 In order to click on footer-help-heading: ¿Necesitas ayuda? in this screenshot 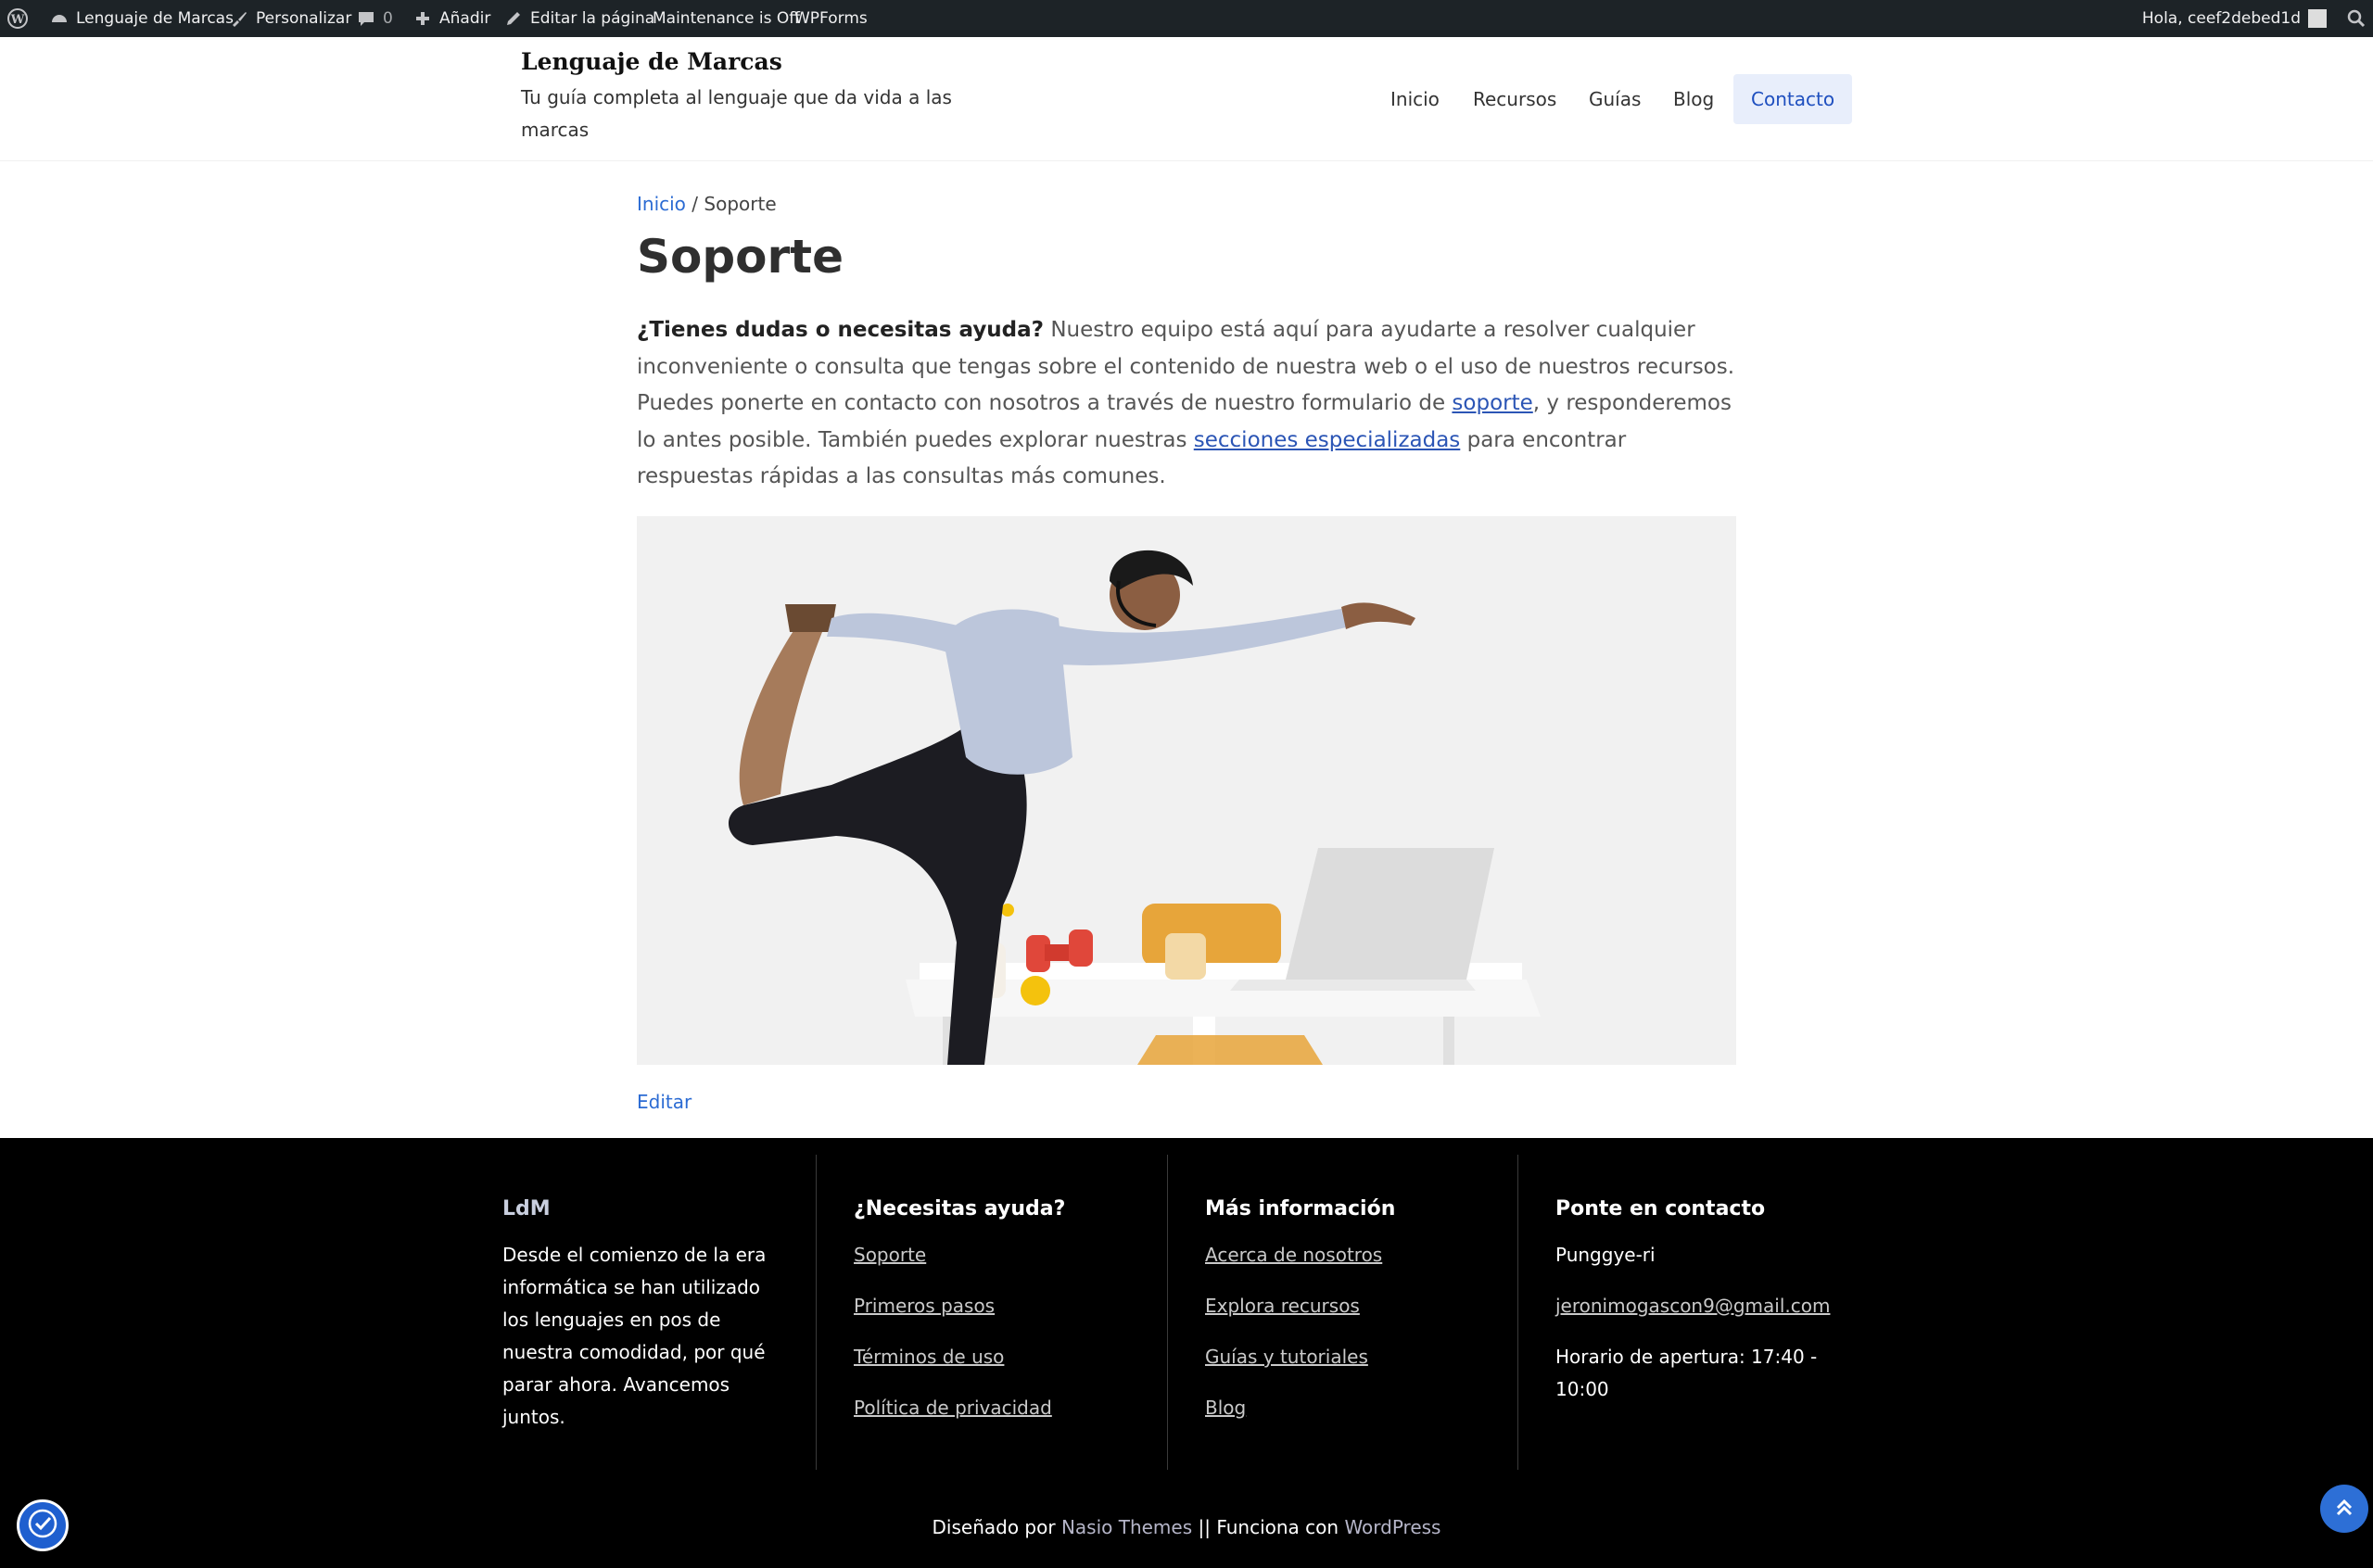, I will do `click(960, 1208)`.